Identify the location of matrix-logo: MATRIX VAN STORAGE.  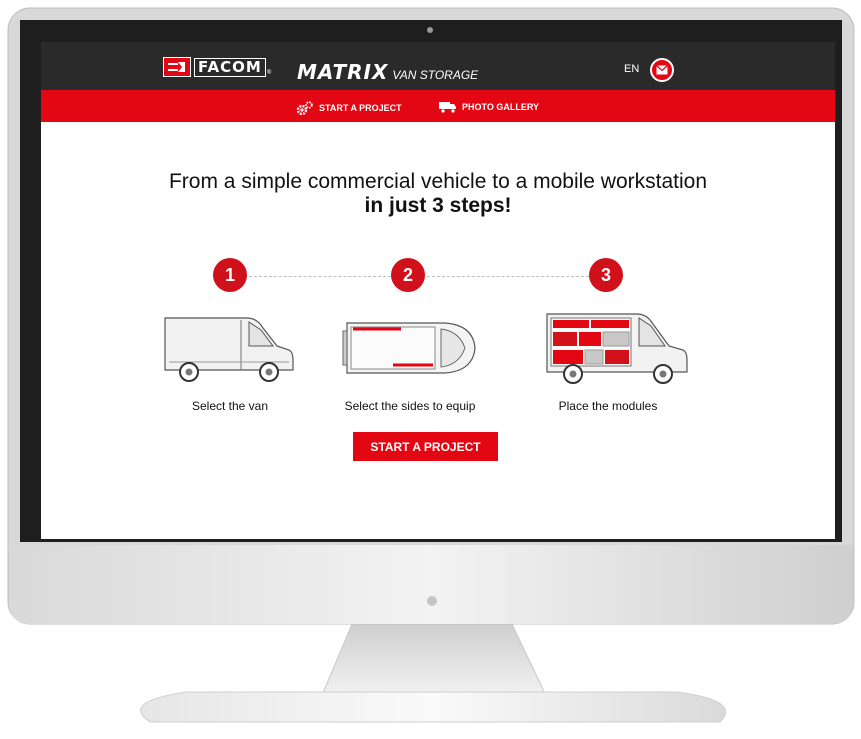
(387, 72).